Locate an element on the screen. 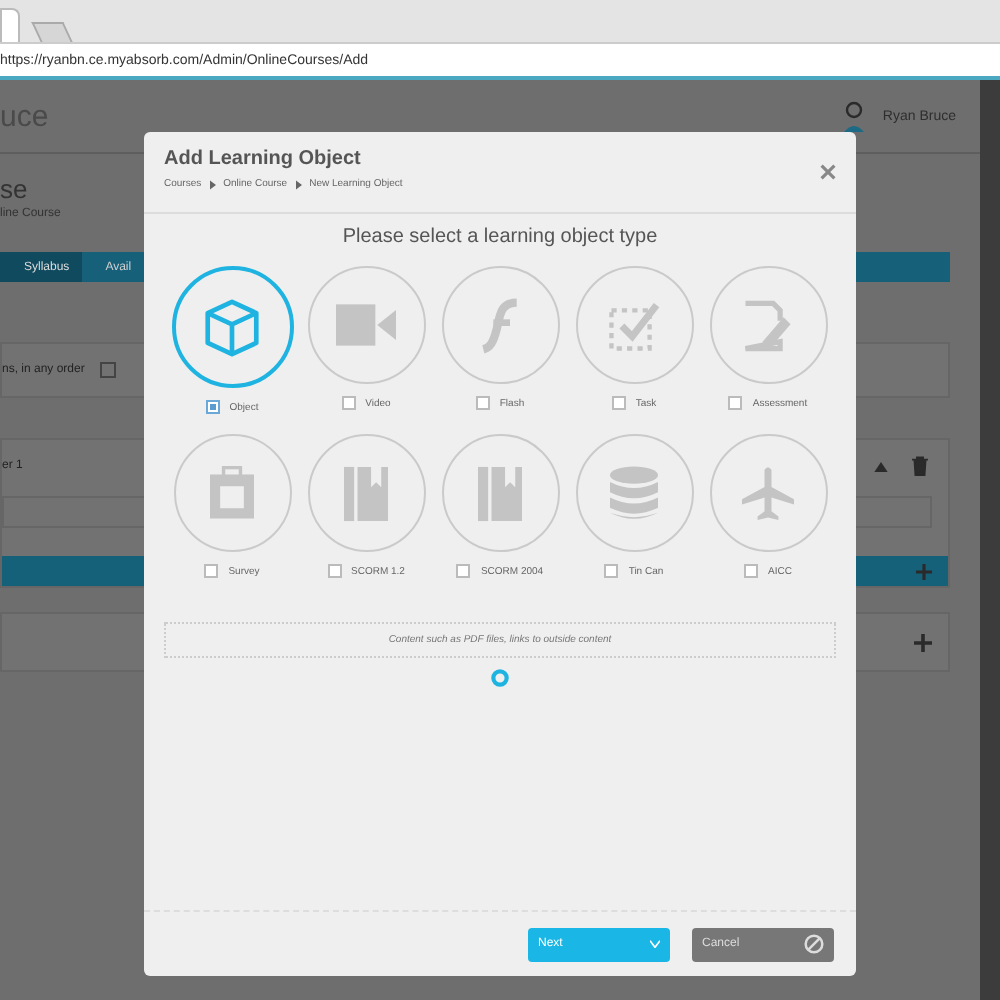 This screenshot has width=1000, height=1000. browser-tab is located at coordinates (10, 25).